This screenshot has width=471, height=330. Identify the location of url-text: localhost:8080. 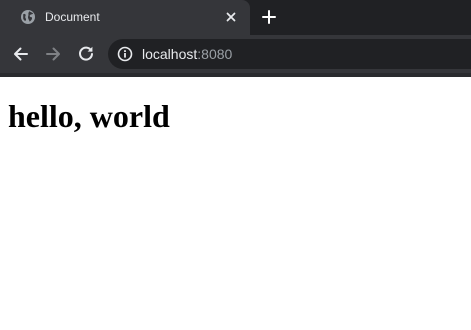
(187, 54).